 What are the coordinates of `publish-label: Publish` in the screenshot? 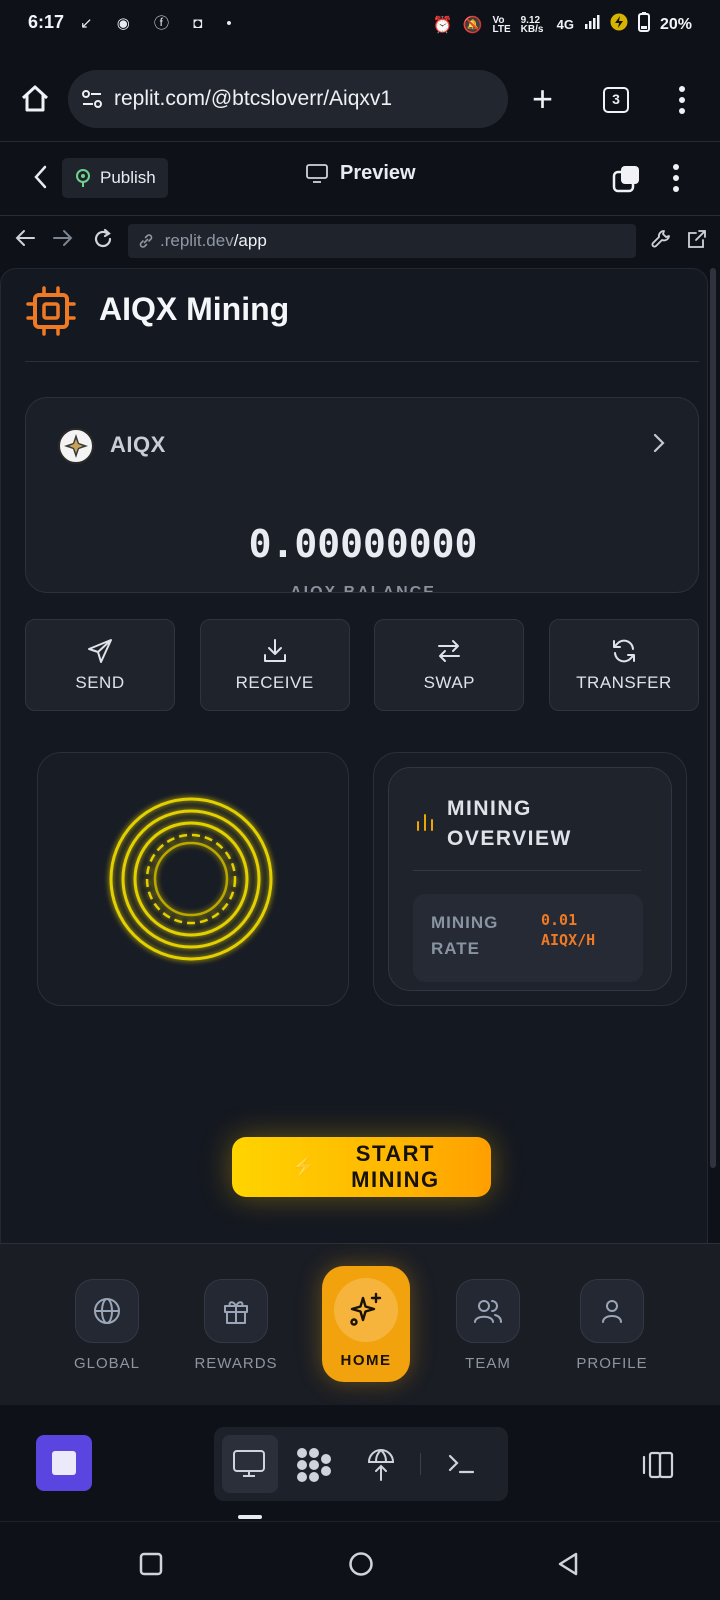 It's located at (128, 177).